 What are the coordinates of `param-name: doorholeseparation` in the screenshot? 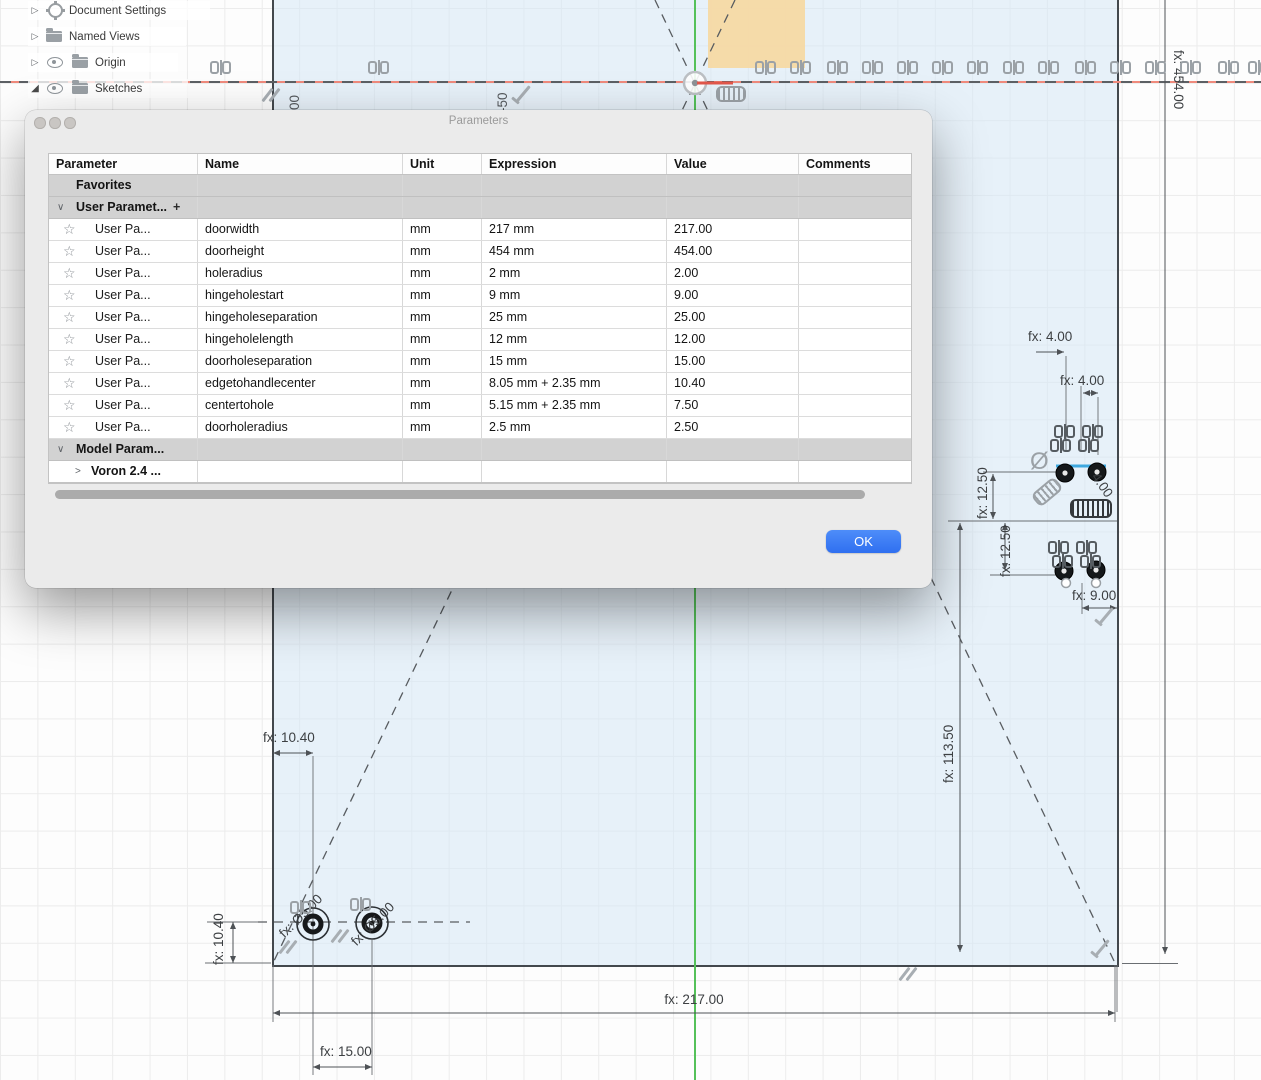 It's located at (300, 361).